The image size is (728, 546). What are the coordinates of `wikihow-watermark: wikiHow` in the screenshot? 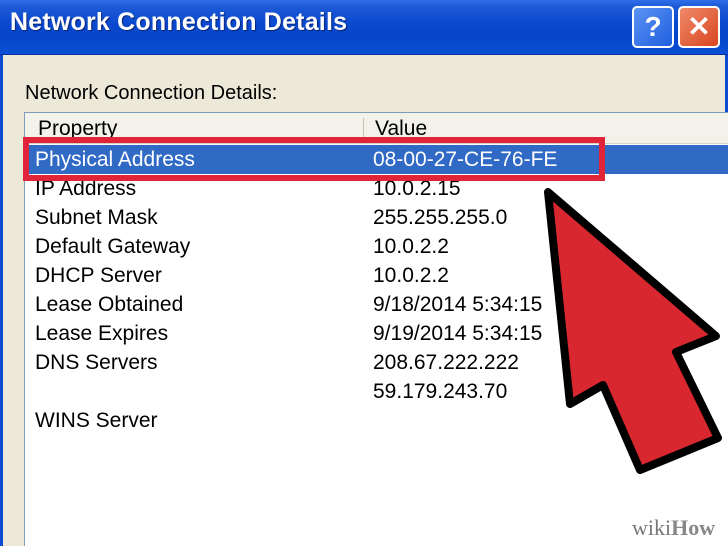 It's located at (673, 528).